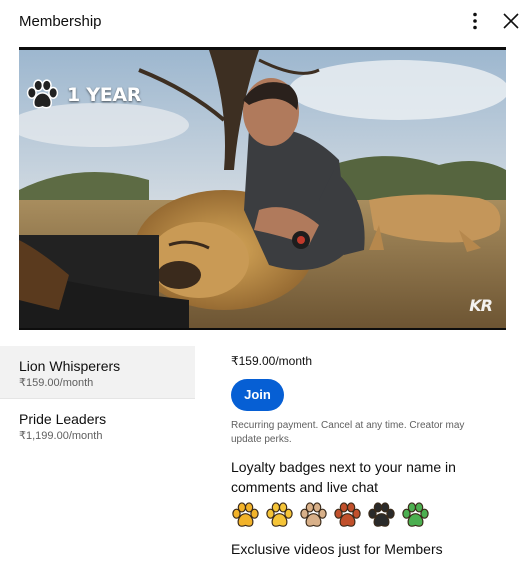 The width and height of the screenshot is (527, 562). I want to click on channel-watermark: KR, so click(481, 305).